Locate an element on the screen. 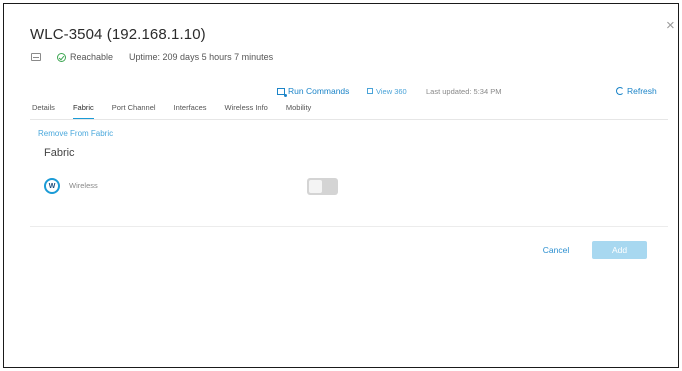 The width and height of the screenshot is (682, 371). toggle-knob is located at coordinates (315, 186).